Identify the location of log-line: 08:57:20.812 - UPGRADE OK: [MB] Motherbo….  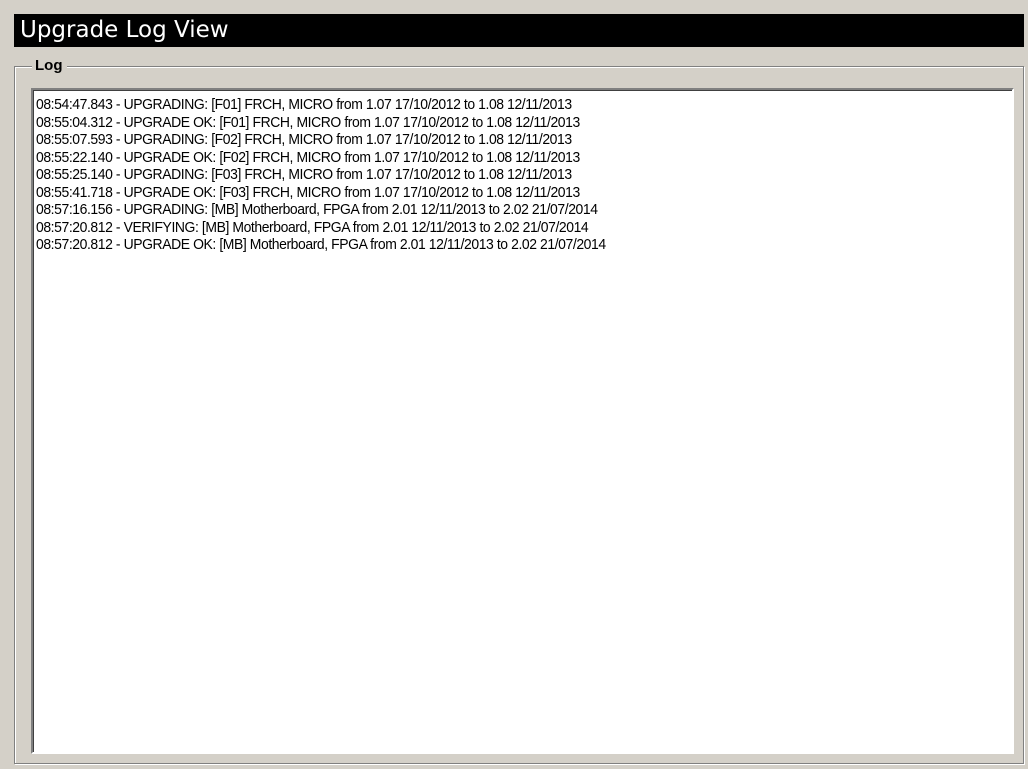
(321, 244).